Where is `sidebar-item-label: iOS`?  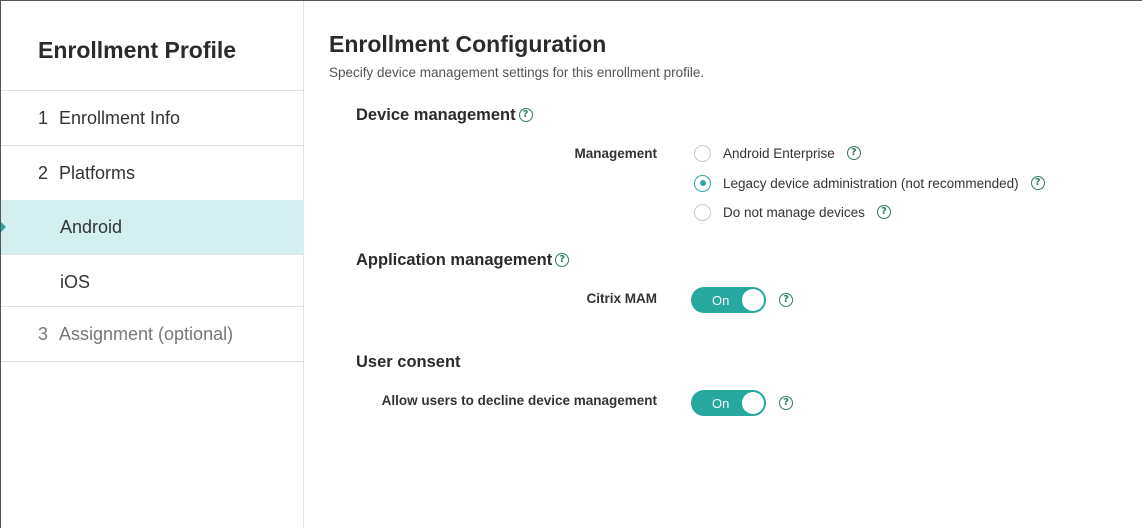
sidebar-item-label: iOS is located at coordinates (75, 282).